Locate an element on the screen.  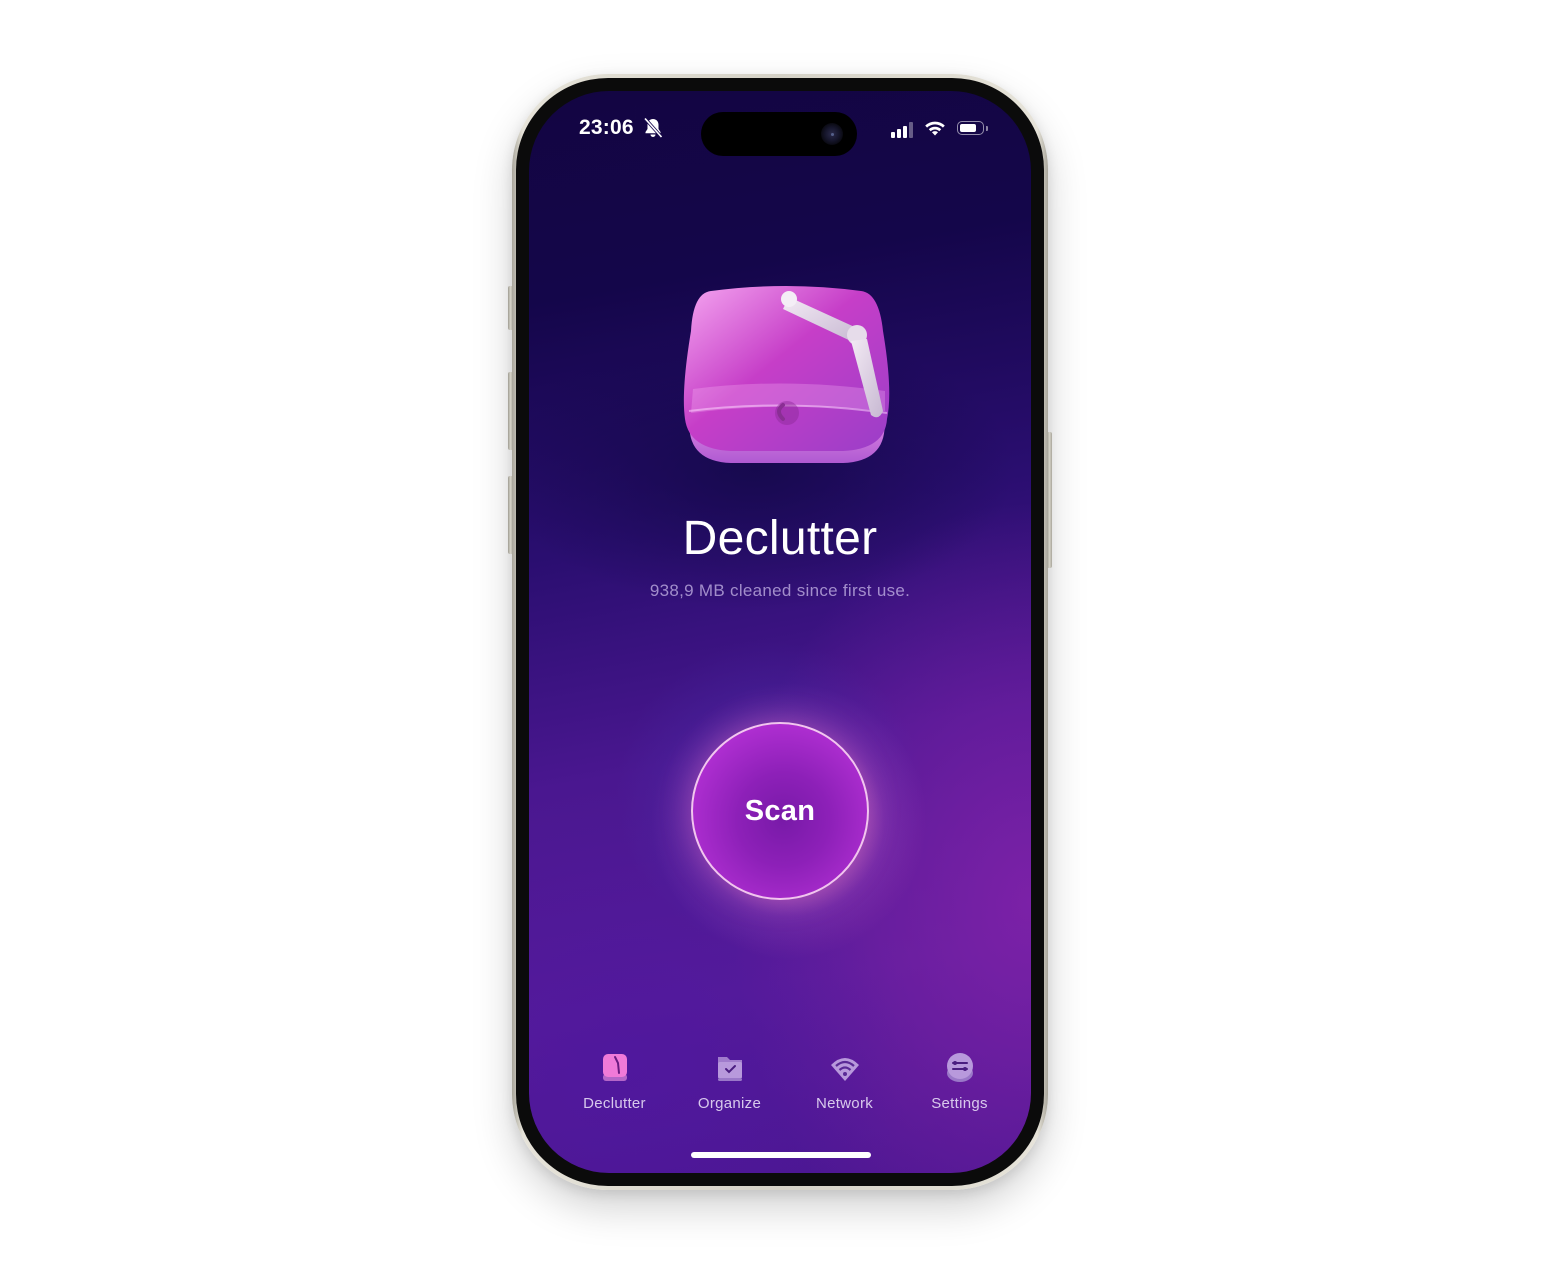
tab-network: Network is located at coordinates (844, 1091).